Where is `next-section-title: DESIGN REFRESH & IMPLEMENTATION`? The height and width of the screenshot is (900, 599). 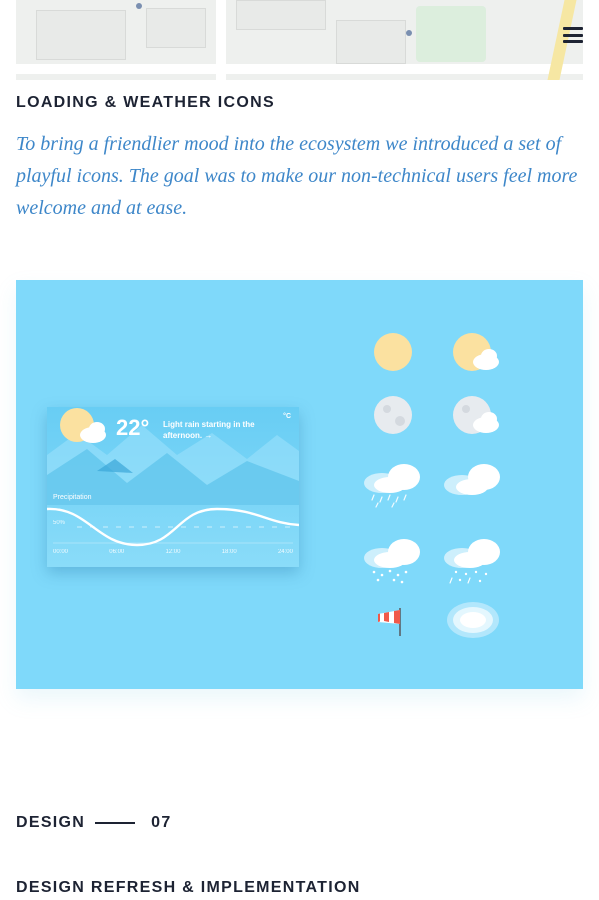 next-section-title: DESIGN REFRESH & IMPLEMENTATION is located at coordinates (188, 887).